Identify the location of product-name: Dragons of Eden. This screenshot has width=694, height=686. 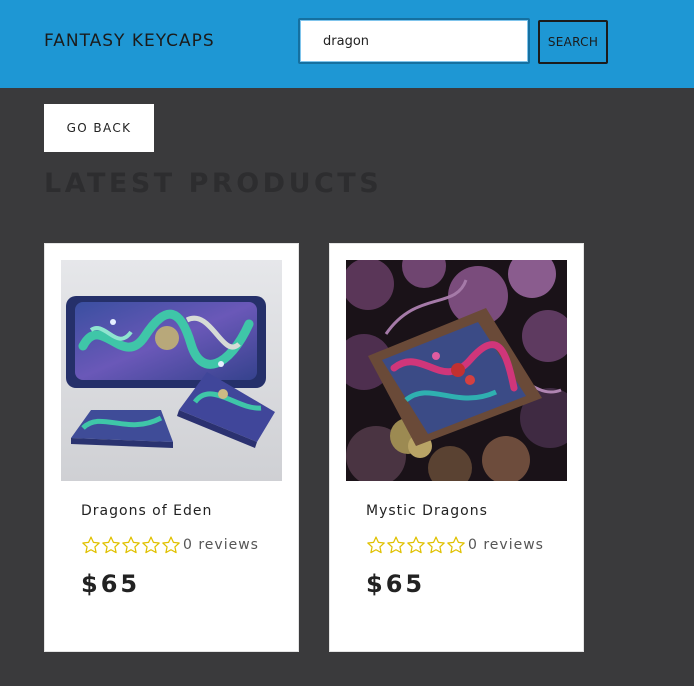
(146, 511).